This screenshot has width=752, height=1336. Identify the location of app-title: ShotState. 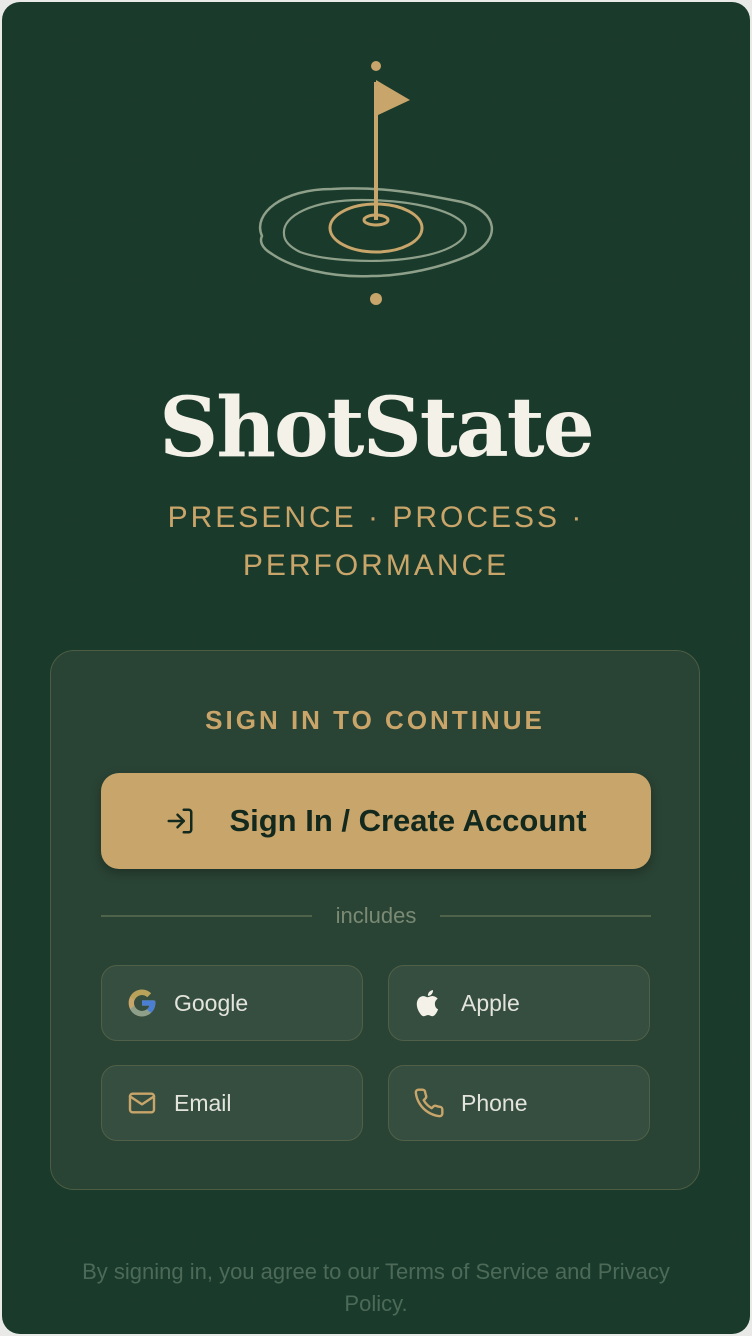
(377, 428).